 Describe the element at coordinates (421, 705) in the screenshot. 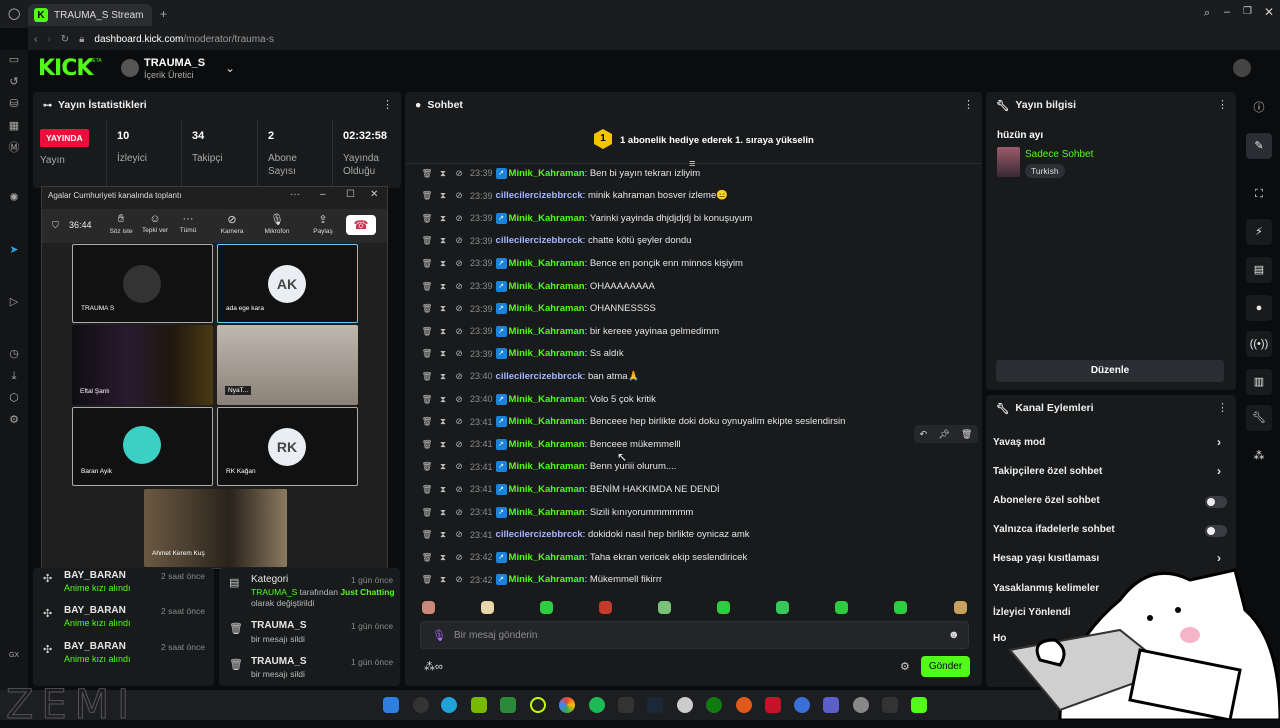

I see `search-taskbar-icon` at that location.